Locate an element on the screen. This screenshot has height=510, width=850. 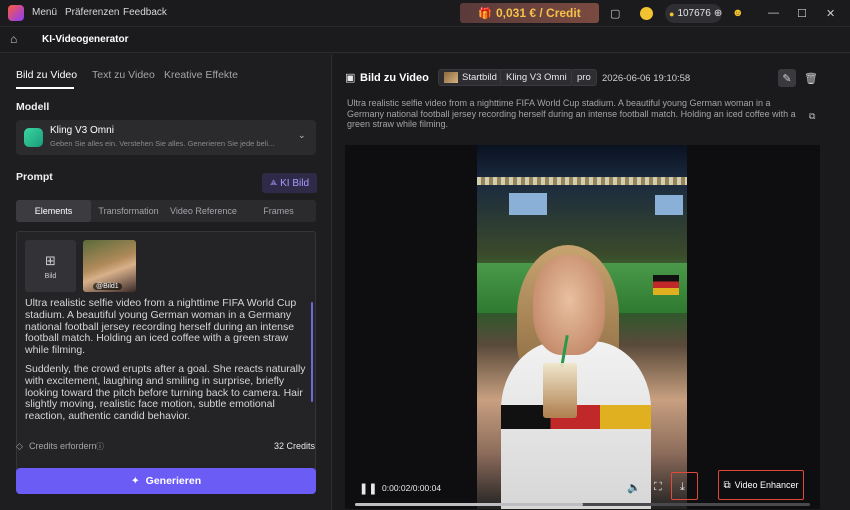
app-logo is located at coordinates (16, 13).